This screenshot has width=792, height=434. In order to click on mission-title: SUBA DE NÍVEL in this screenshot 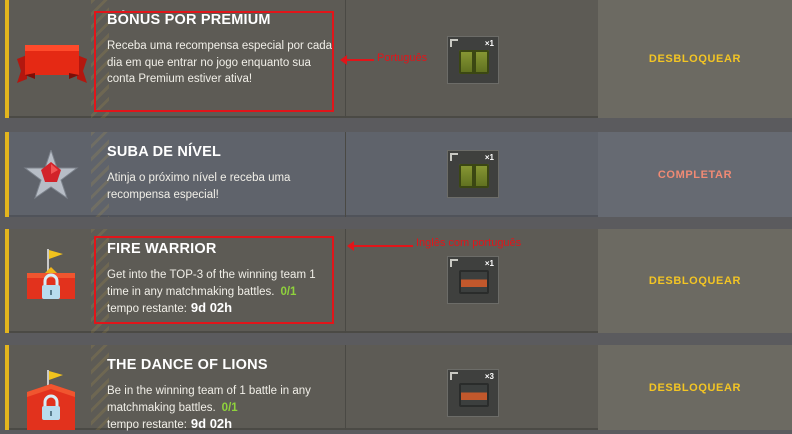, I will do `click(164, 152)`.